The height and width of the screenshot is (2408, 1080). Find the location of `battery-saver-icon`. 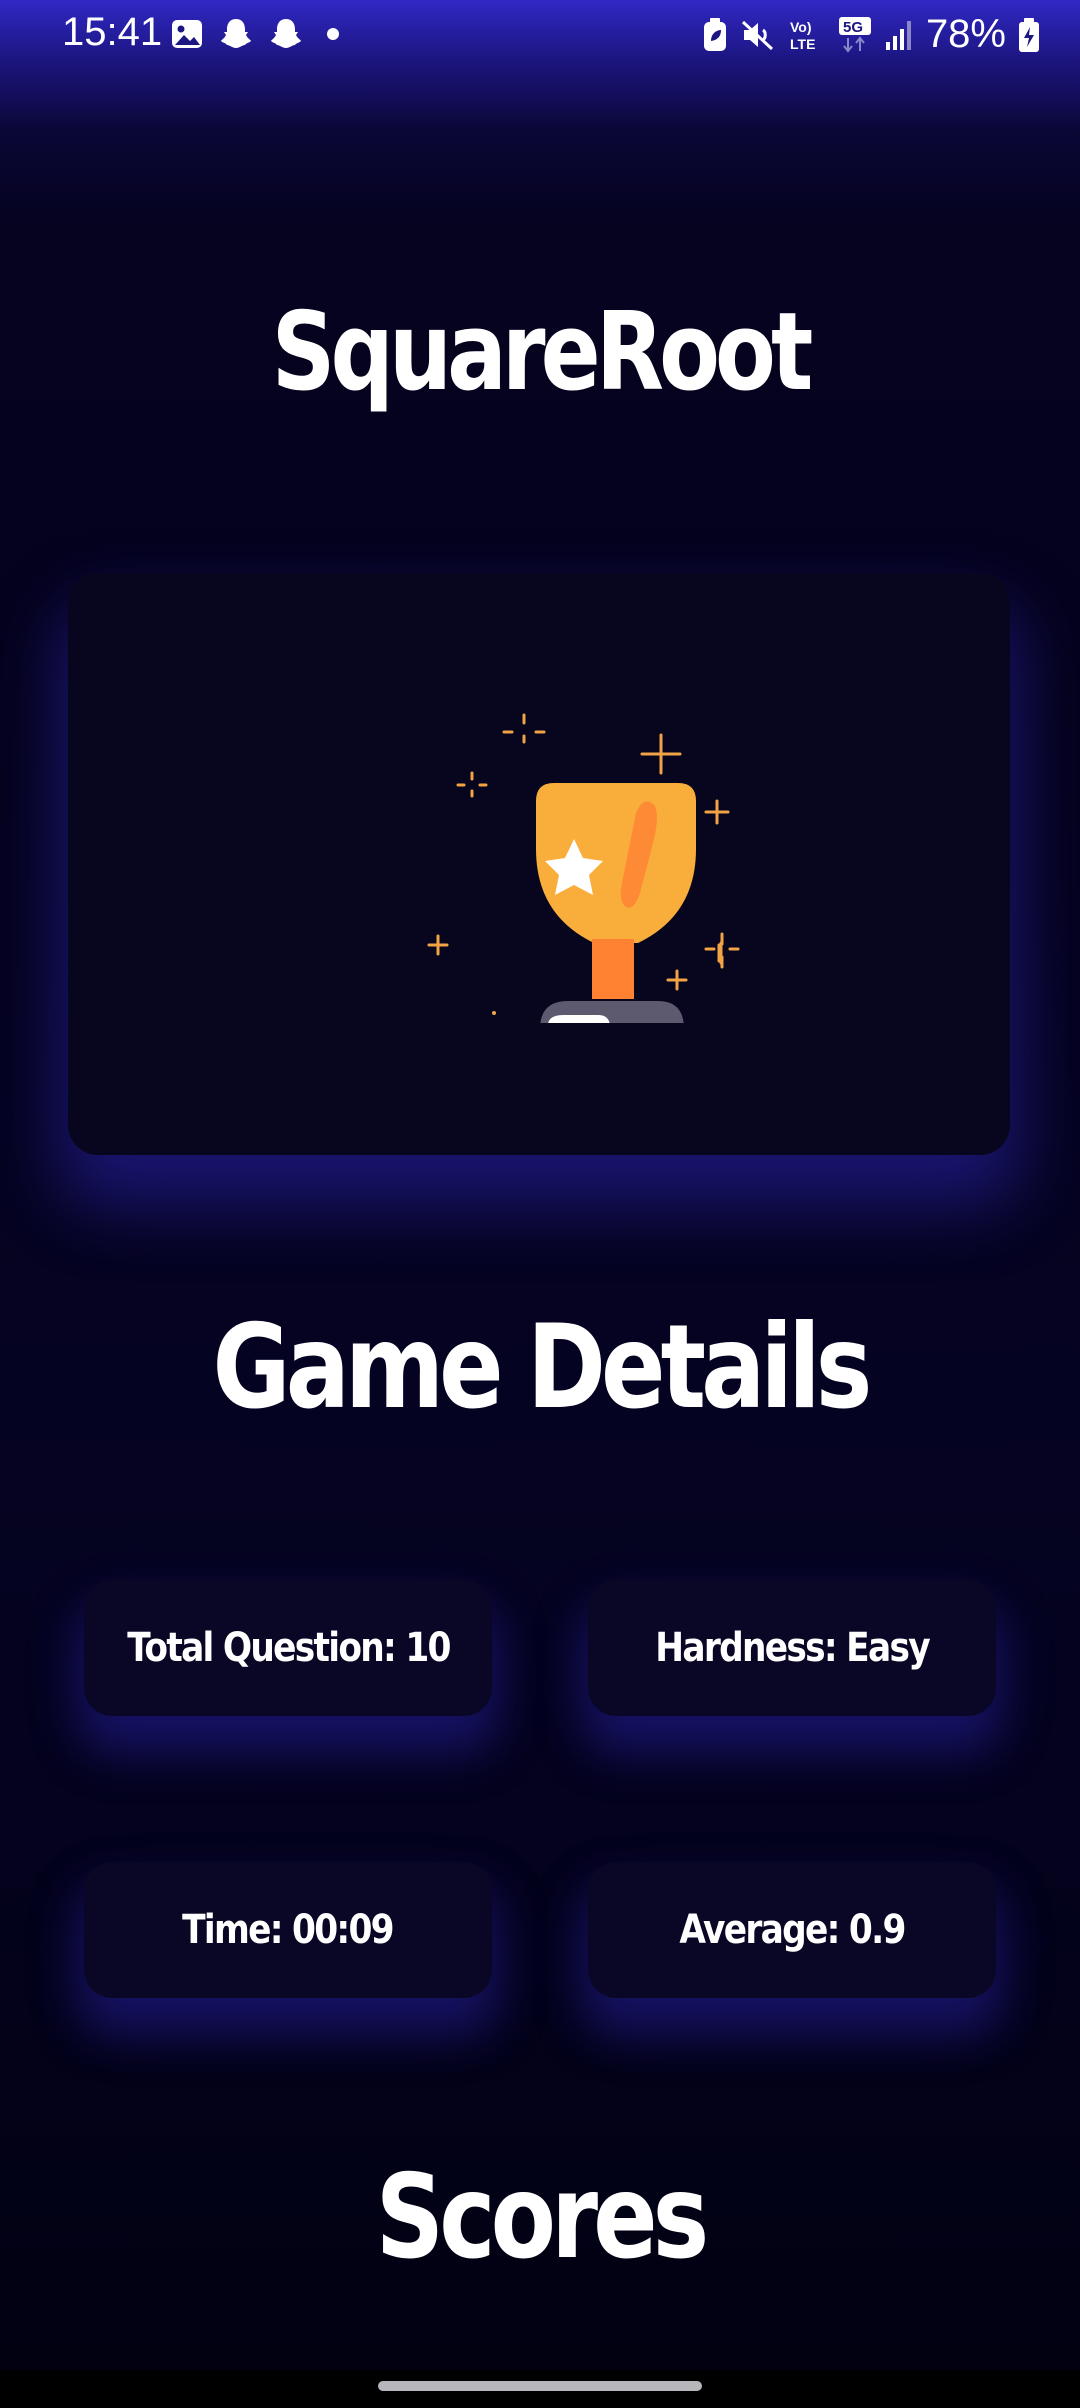

battery-saver-icon is located at coordinates (715, 35).